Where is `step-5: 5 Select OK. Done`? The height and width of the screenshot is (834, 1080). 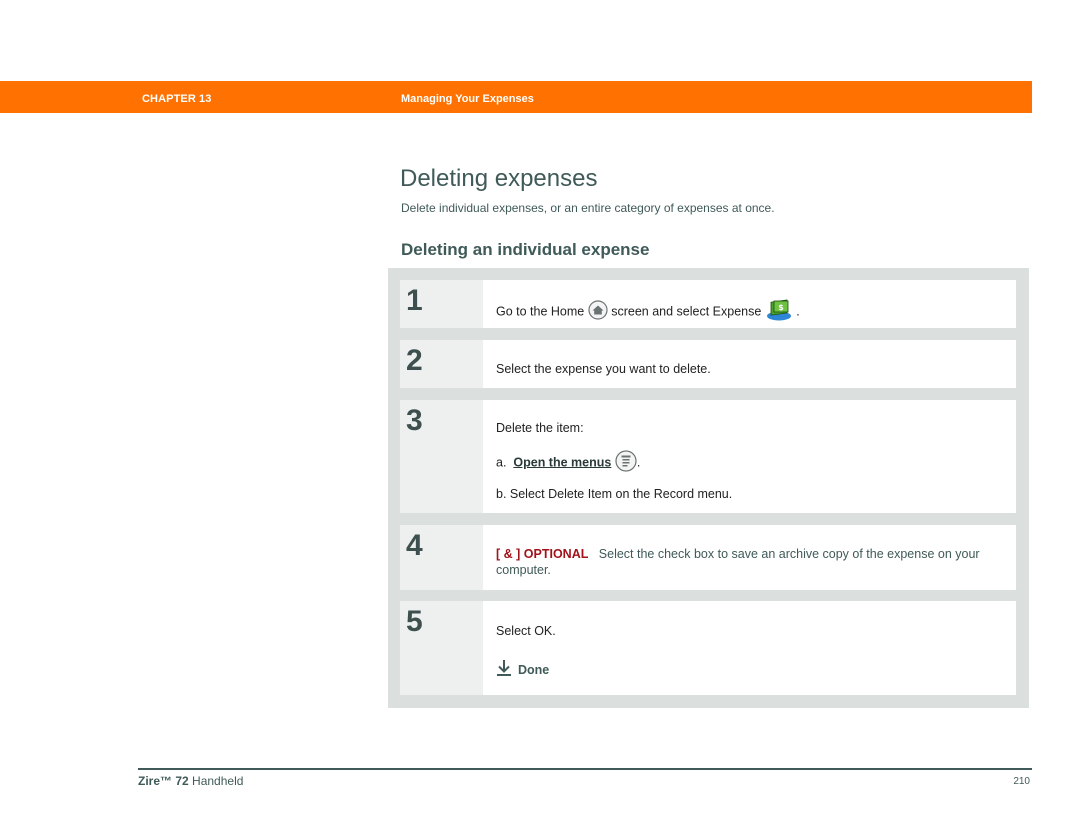 step-5: 5 Select OK. Done is located at coordinates (708, 648).